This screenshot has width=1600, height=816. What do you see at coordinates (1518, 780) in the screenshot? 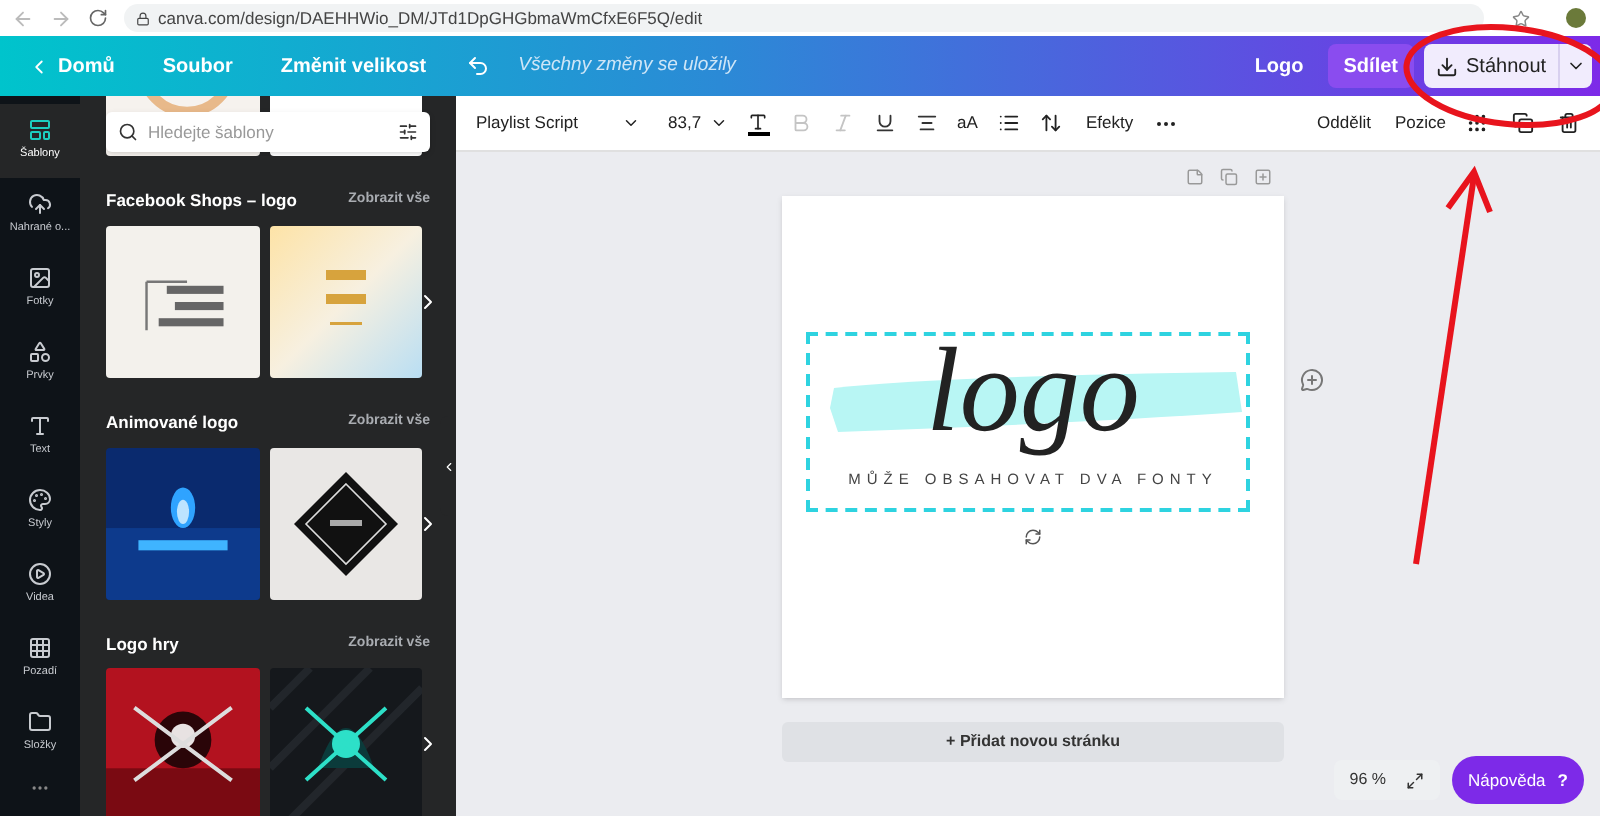
I see `help-button: Nápověda ?` at bounding box center [1518, 780].